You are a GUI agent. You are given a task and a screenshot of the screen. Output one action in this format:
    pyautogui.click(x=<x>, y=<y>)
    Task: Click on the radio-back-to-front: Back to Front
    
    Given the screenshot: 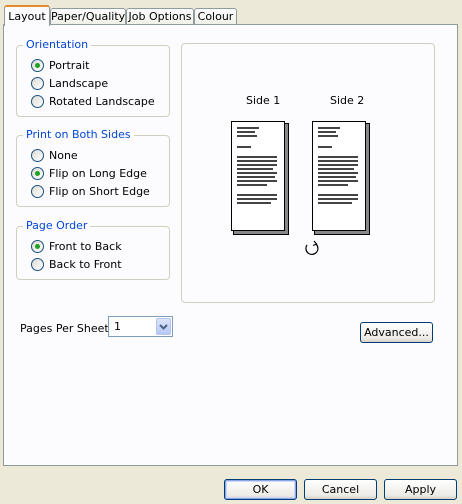 What is the action you would take?
    pyautogui.click(x=76, y=264)
    